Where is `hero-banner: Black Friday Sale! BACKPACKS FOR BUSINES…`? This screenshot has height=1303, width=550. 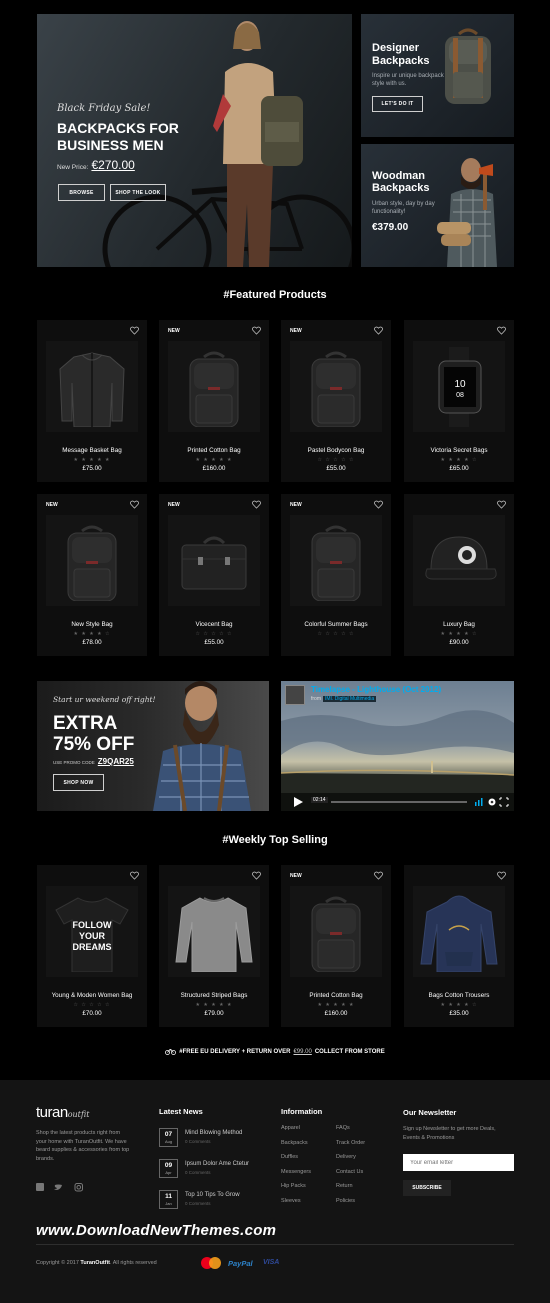 hero-banner: Black Friday Sale! BACKPACKS FOR BUSINES… is located at coordinates (194, 140).